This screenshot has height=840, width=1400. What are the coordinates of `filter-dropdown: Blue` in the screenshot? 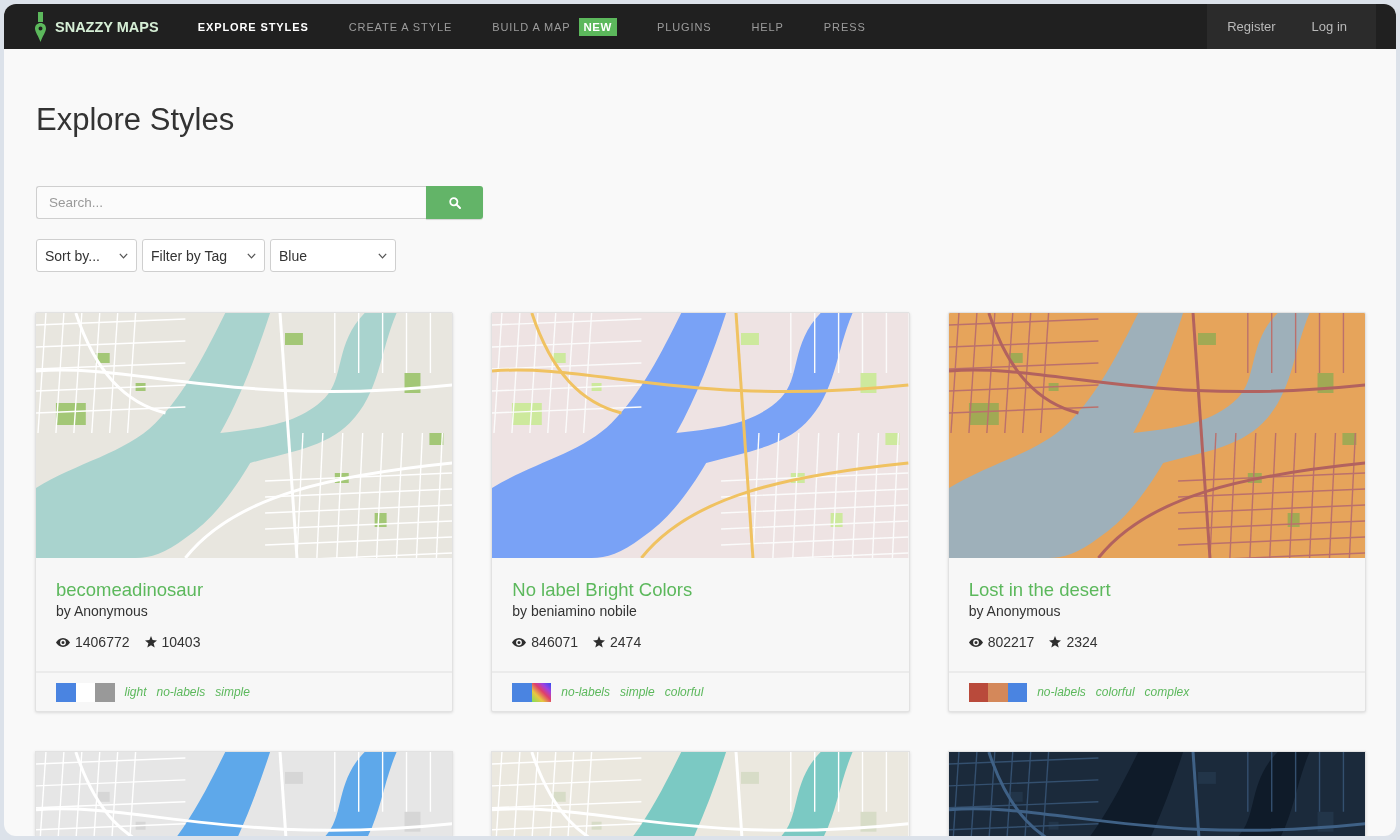 It's located at (333, 255).